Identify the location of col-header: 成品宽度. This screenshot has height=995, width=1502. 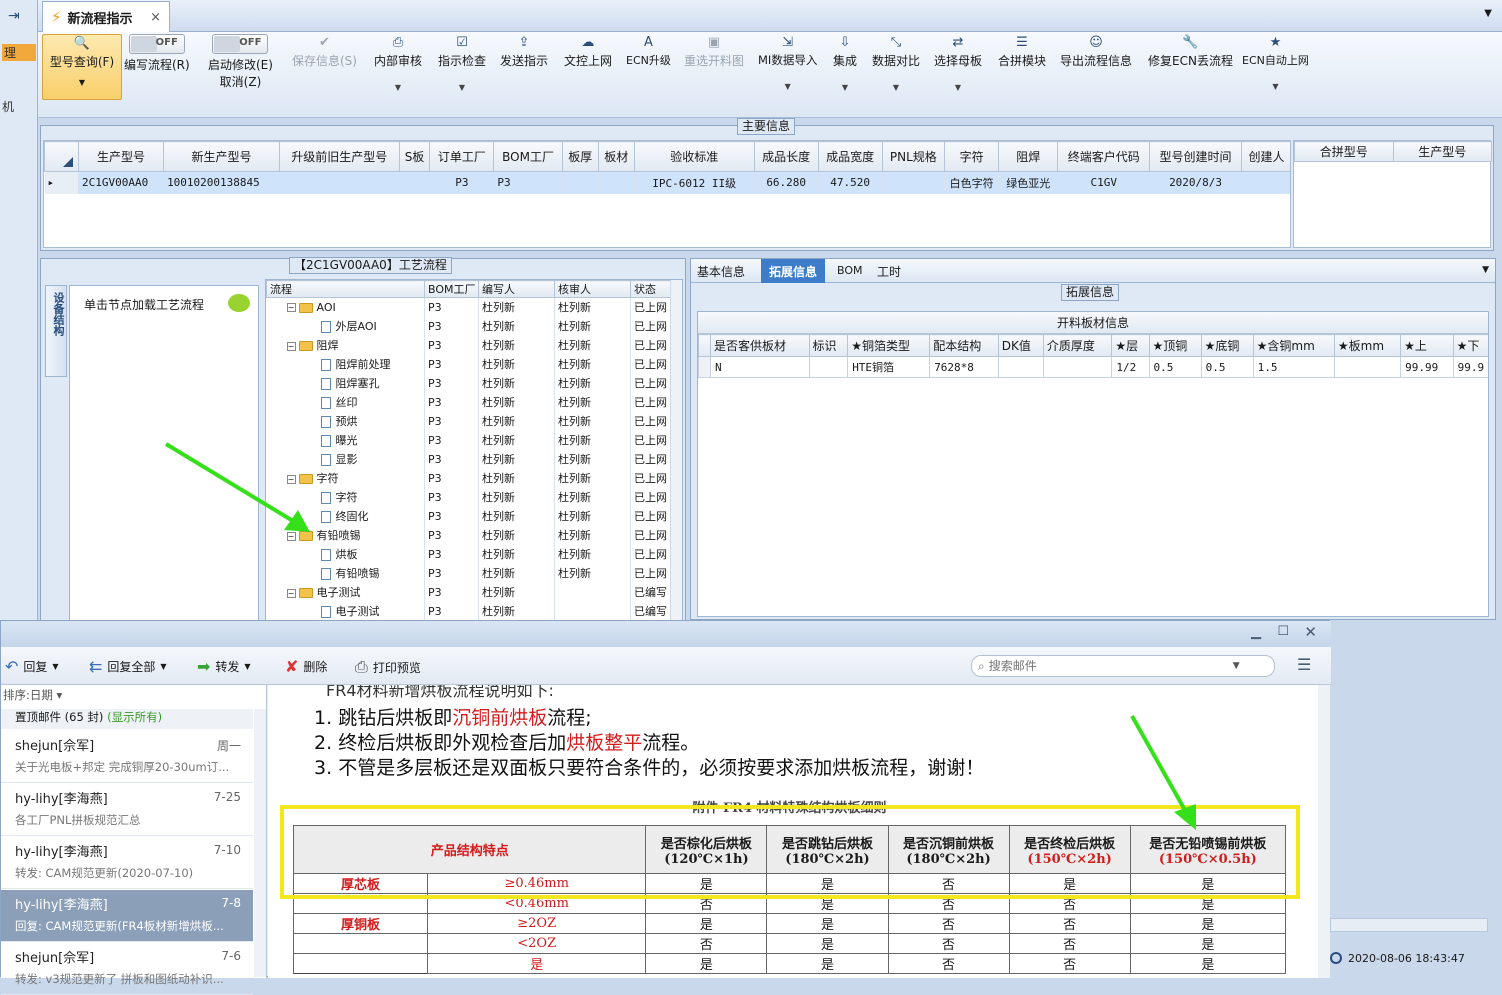
(850, 156).